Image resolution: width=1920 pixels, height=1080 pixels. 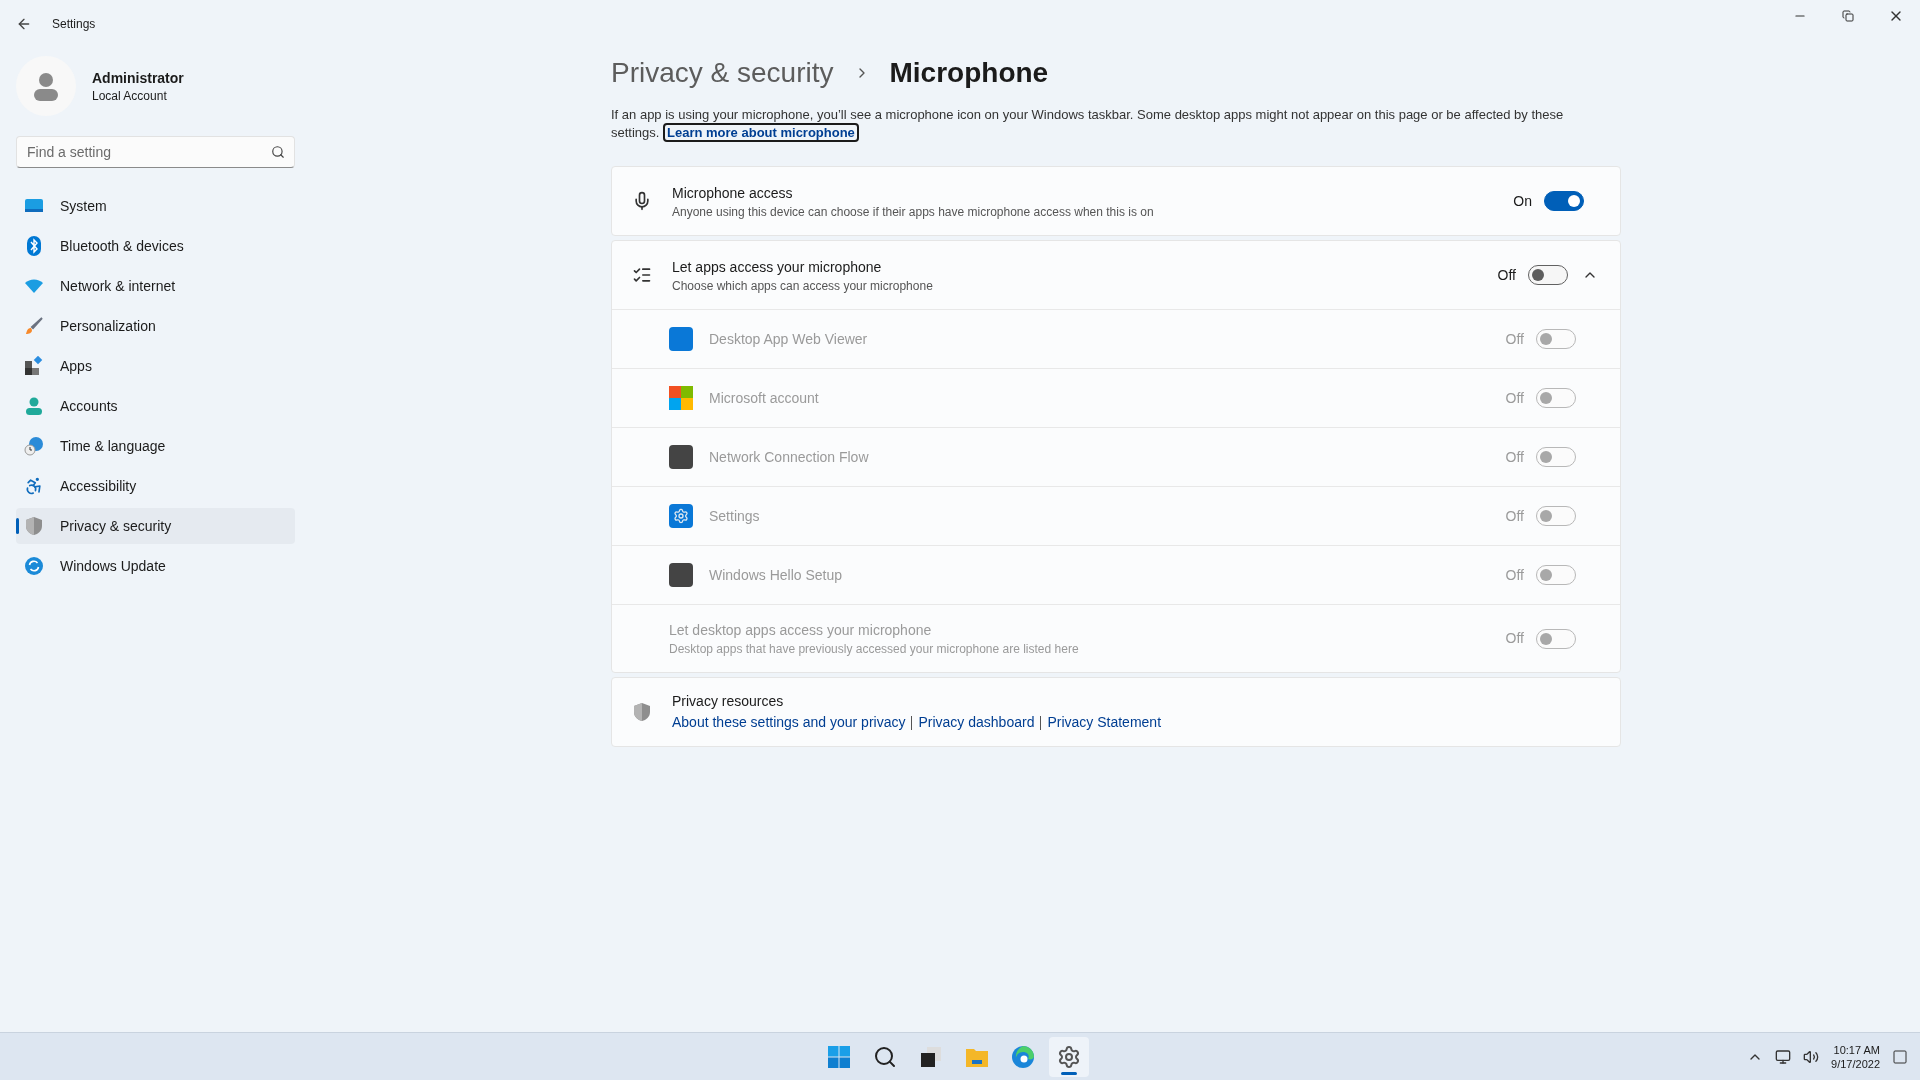 I want to click on microphone-icon, so click(x=642, y=201).